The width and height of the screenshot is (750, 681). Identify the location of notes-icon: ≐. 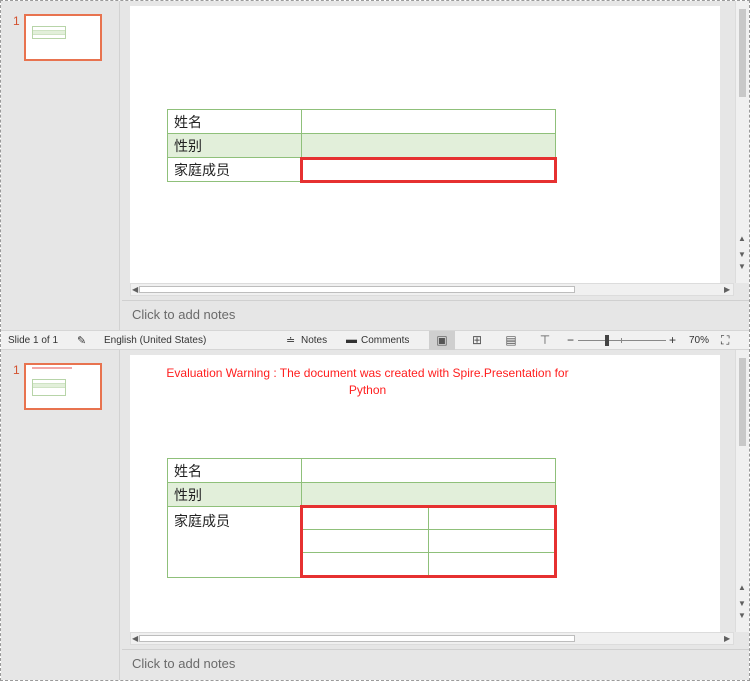
(290, 340).